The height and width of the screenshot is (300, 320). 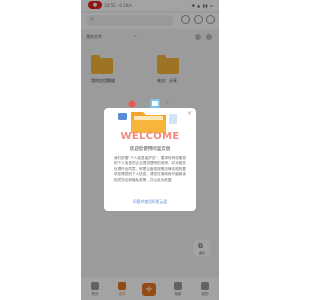 What do you see at coordinates (150, 136) in the screenshot?
I see `welcome-heading: WELCOME` at bounding box center [150, 136].